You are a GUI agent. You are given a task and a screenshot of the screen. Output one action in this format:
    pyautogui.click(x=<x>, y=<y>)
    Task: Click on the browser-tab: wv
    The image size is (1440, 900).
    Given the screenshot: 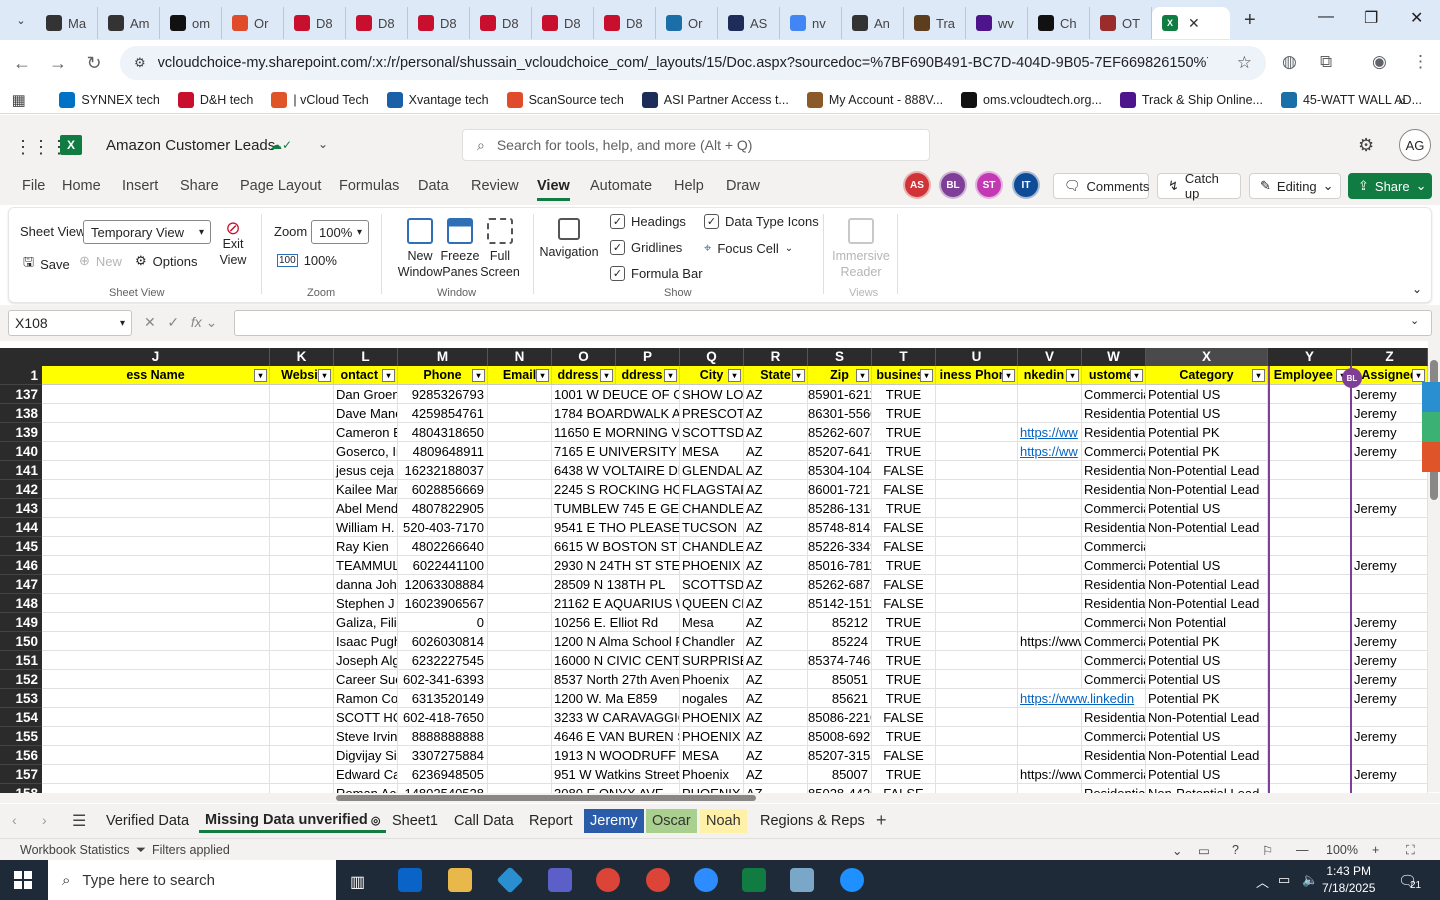 What is the action you would take?
    pyautogui.click(x=997, y=23)
    